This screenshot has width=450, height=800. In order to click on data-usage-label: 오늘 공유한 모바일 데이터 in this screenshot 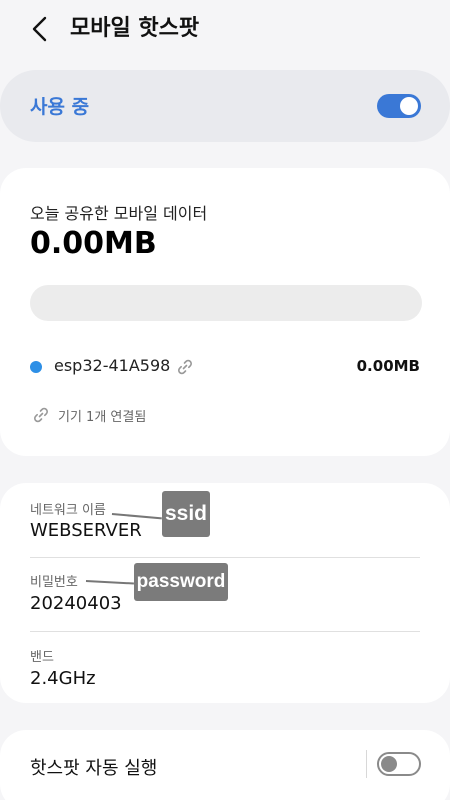, I will do `click(119, 213)`.